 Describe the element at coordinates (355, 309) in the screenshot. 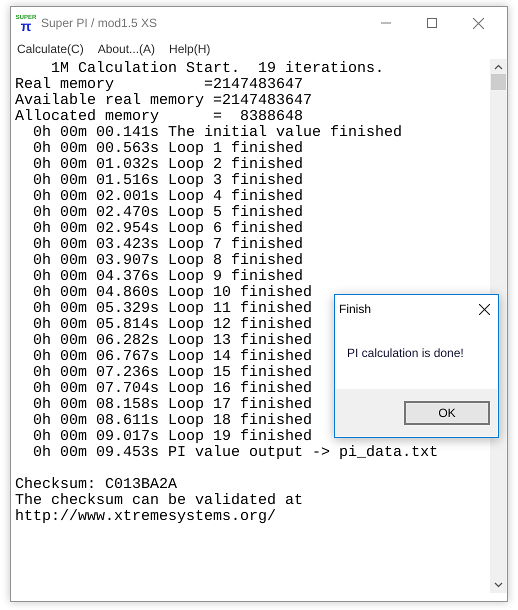

I see `dialog-title: Finish` at that location.